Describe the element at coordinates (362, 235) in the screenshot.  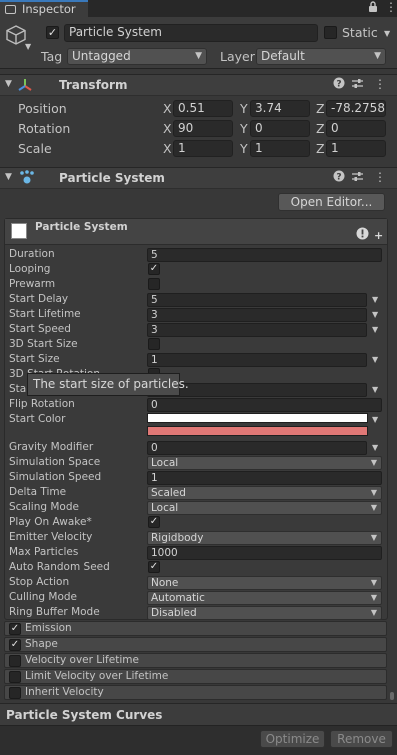
I see `info-icon` at that location.